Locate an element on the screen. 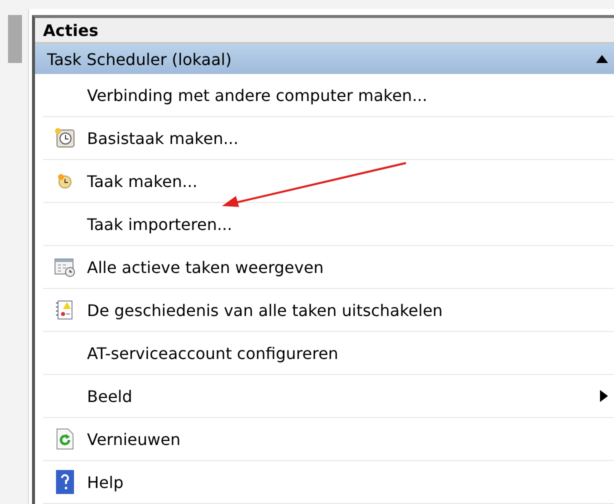 This screenshot has height=504, width=614. menu-item: AT-serviceaccount configureren is located at coordinates (328, 353).